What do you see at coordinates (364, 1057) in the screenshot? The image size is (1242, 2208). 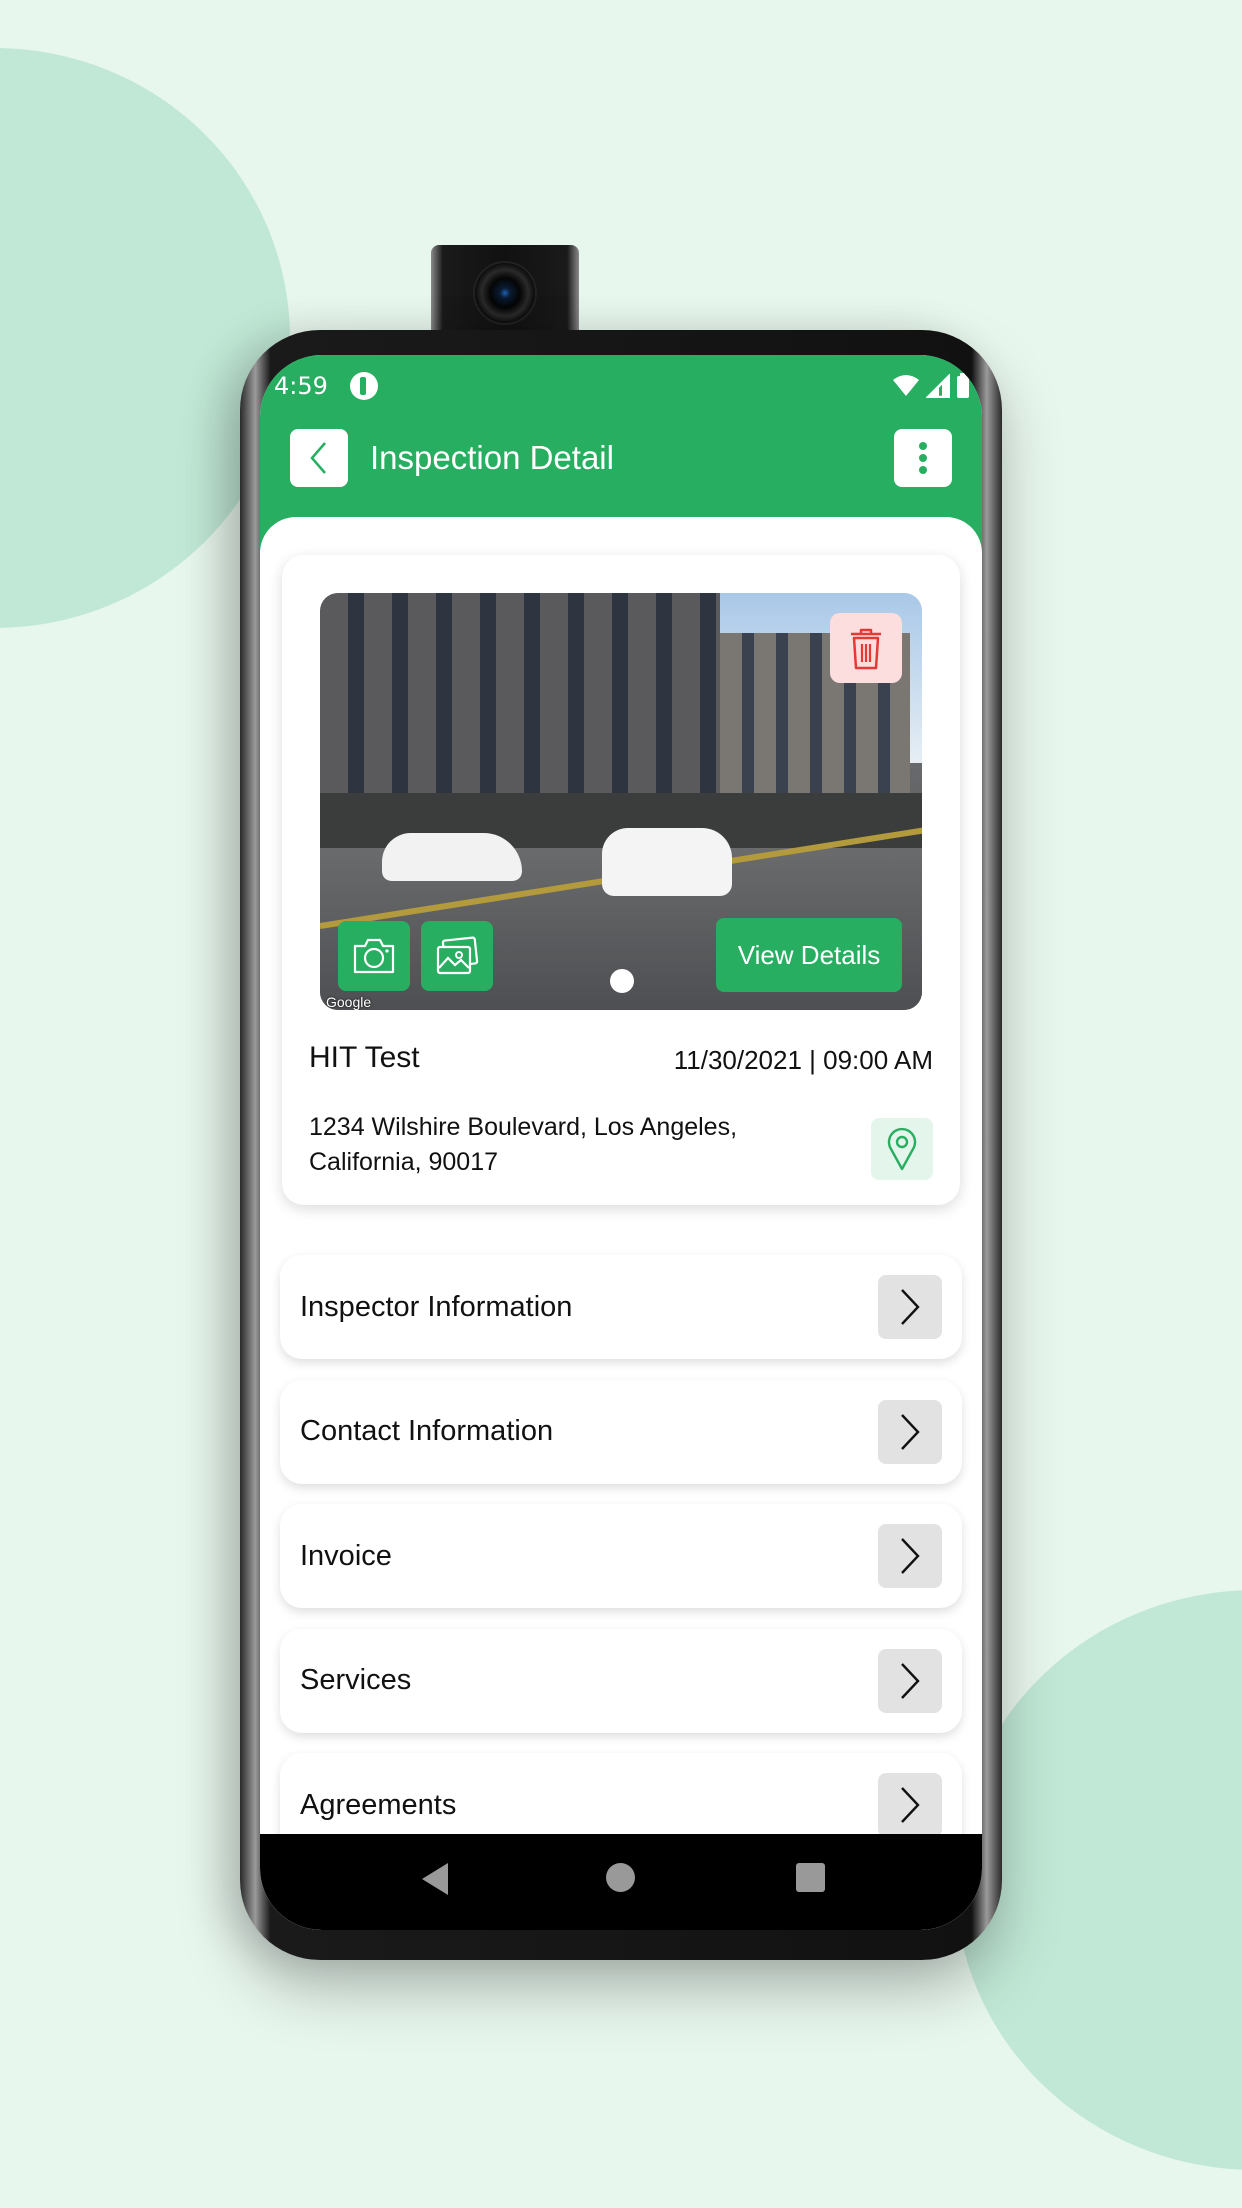 I see `inspection-name: HIT Test` at bounding box center [364, 1057].